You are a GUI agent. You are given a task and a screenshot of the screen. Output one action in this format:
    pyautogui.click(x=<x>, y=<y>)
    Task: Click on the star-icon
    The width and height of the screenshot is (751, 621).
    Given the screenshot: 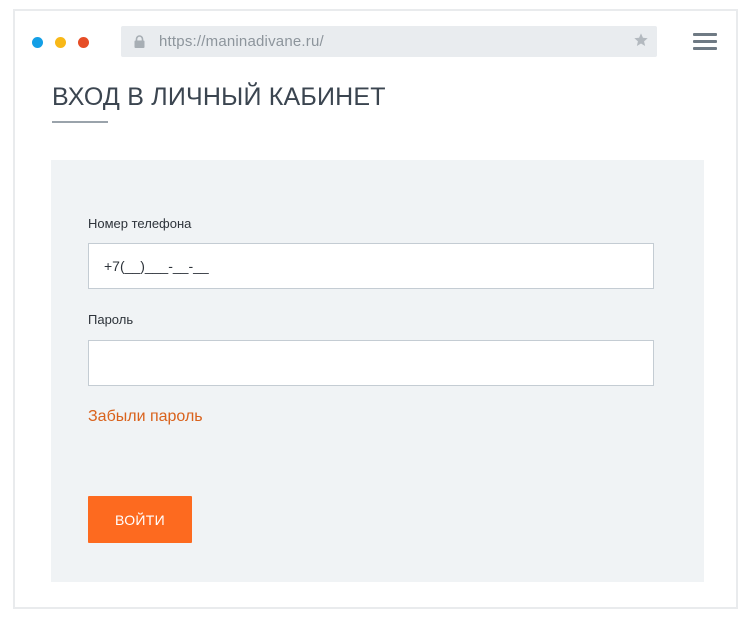 What is the action you would take?
    pyautogui.click(x=641, y=40)
    